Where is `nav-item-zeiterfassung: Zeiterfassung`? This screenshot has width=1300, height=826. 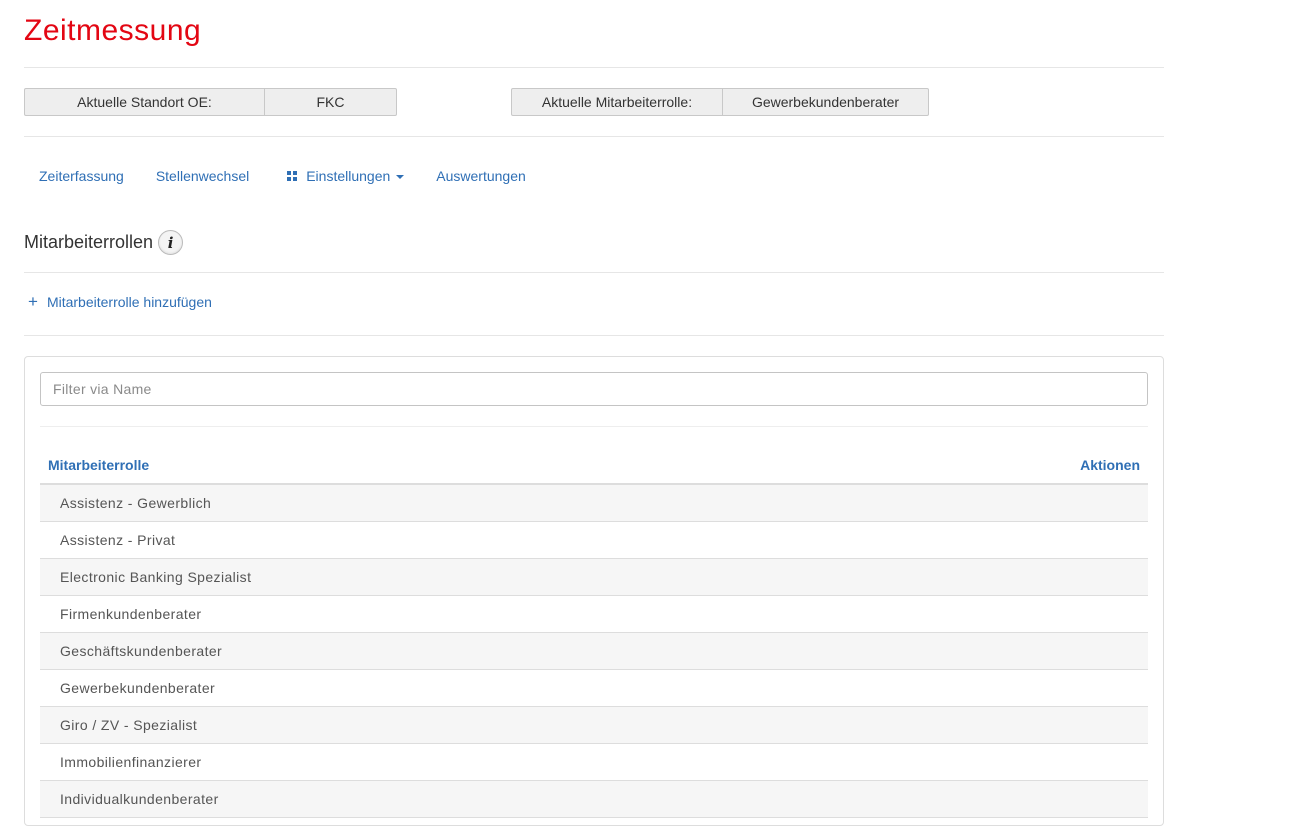 nav-item-zeiterfassung: Zeiterfassung is located at coordinates (81, 176).